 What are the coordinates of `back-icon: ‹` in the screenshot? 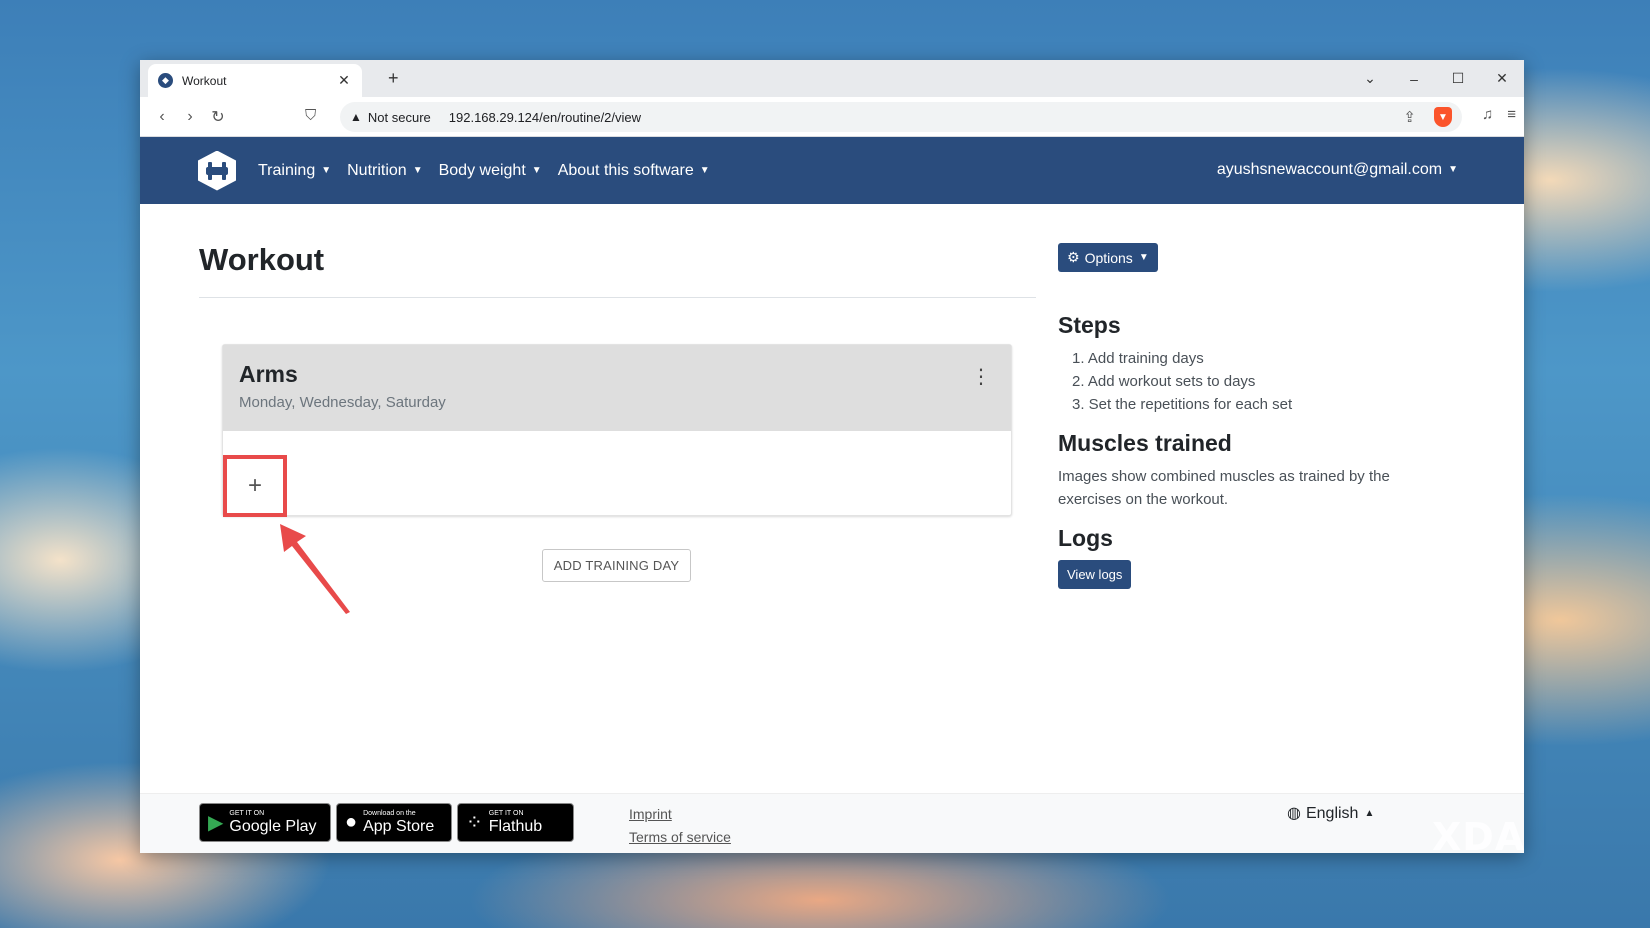 It's located at (162, 117).